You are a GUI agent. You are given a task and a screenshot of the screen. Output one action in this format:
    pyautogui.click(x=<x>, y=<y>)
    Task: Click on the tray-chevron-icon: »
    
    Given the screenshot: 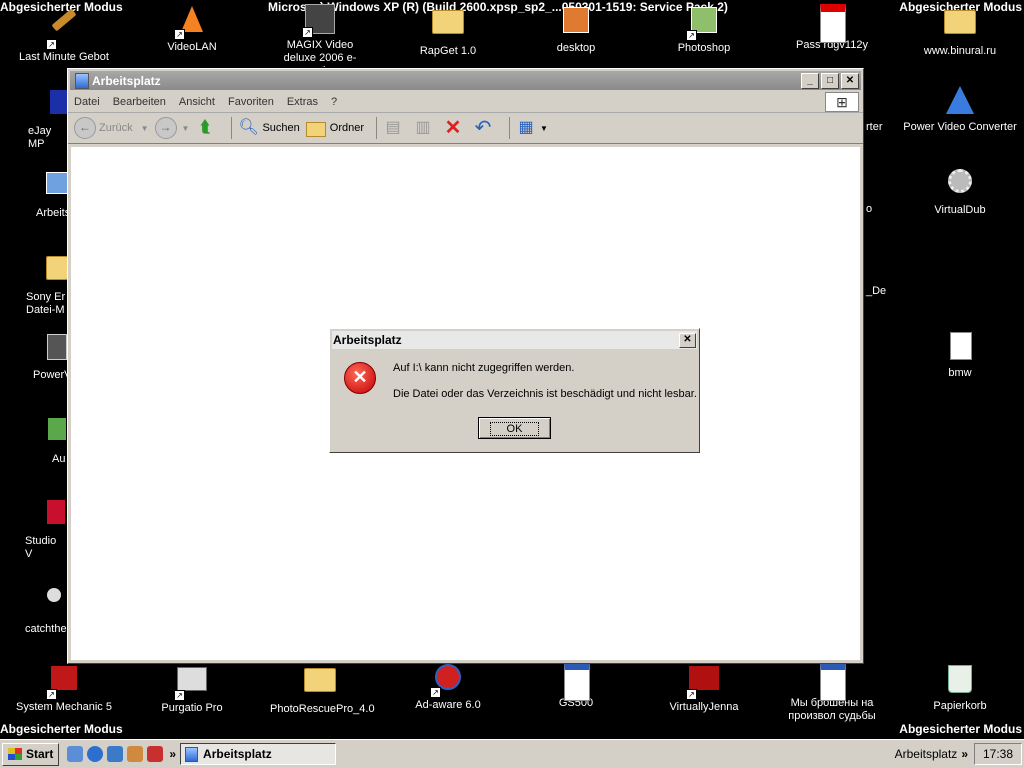 What is the action you would take?
    pyautogui.click(x=964, y=754)
    